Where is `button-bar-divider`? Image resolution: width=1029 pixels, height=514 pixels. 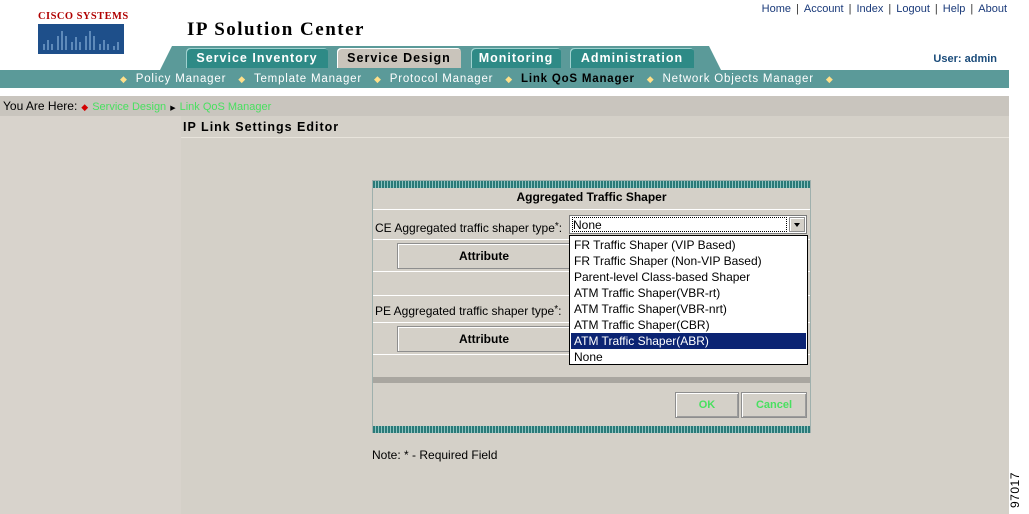 button-bar-divider is located at coordinates (591, 380).